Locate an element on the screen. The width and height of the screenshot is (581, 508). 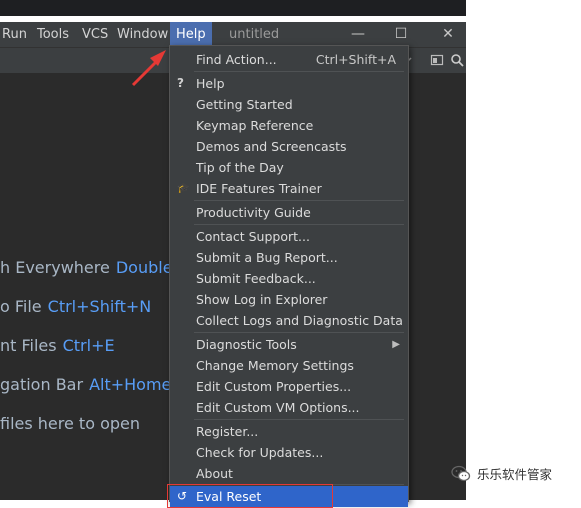
menu-bar: Run Tools VCS Window Help untitled — ☐ ✕ is located at coordinates (233, 34).